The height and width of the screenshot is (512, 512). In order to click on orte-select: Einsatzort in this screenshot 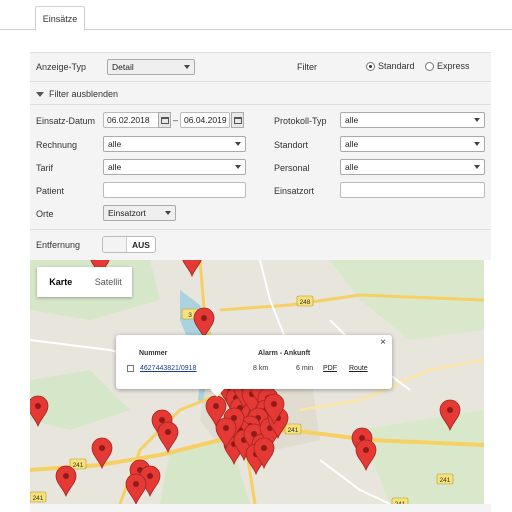, I will do `click(139, 213)`.